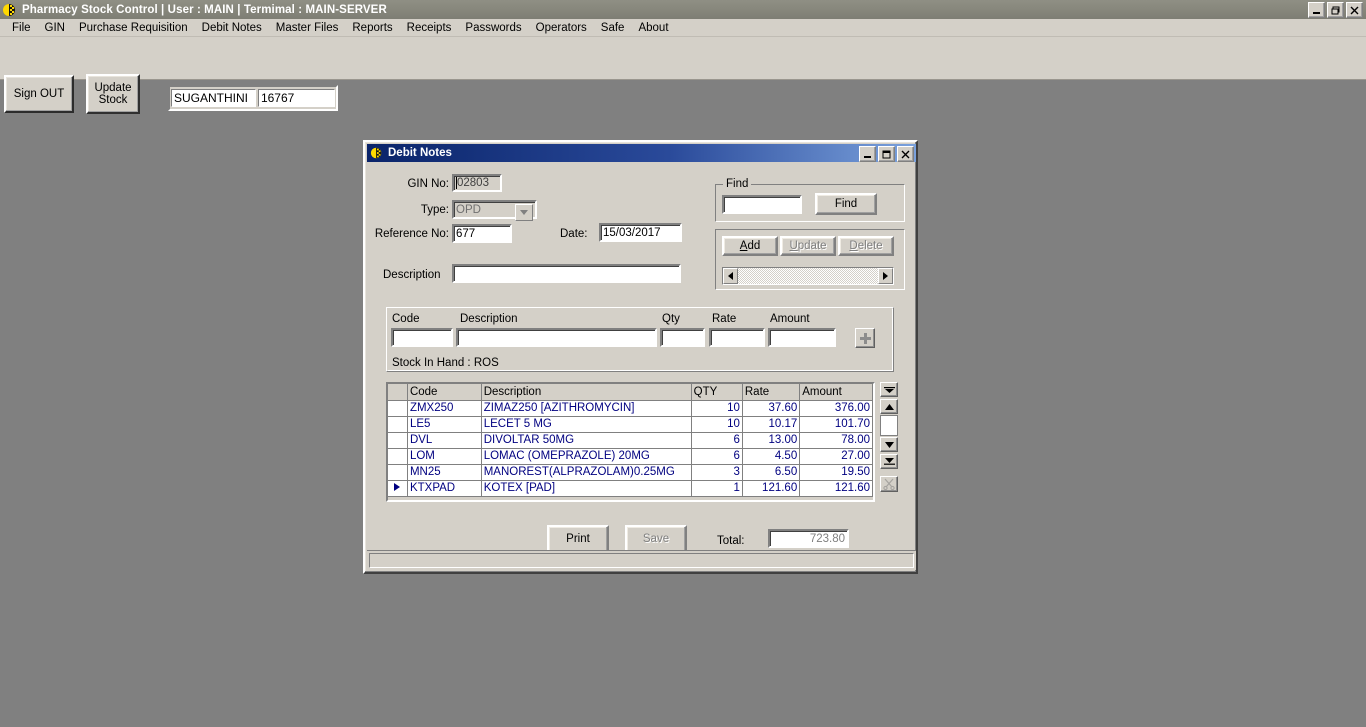 Image resolution: width=1366 pixels, height=727 pixels. Describe the element at coordinates (586, 472) in the screenshot. I see `row-description: MANOREST(ALPRAZOLAM)0.25MG` at that location.